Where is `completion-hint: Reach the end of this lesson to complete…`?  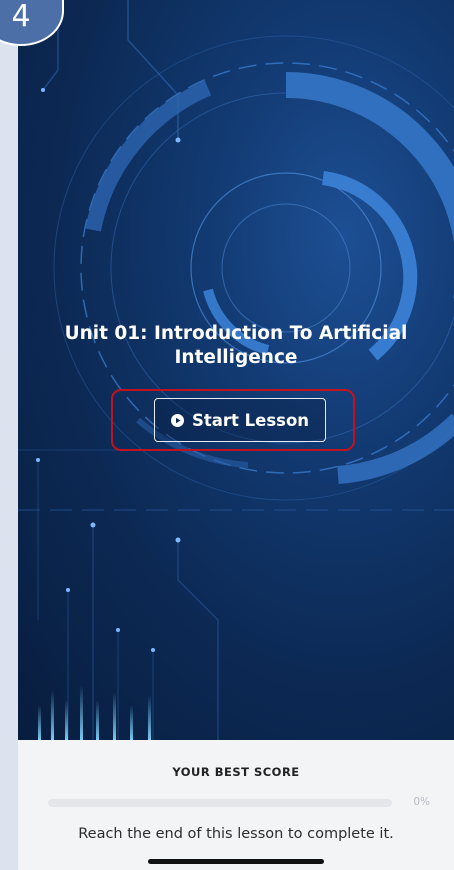 completion-hint: Reach the end of this lesson to complete… is located at coordinates (236, 834).